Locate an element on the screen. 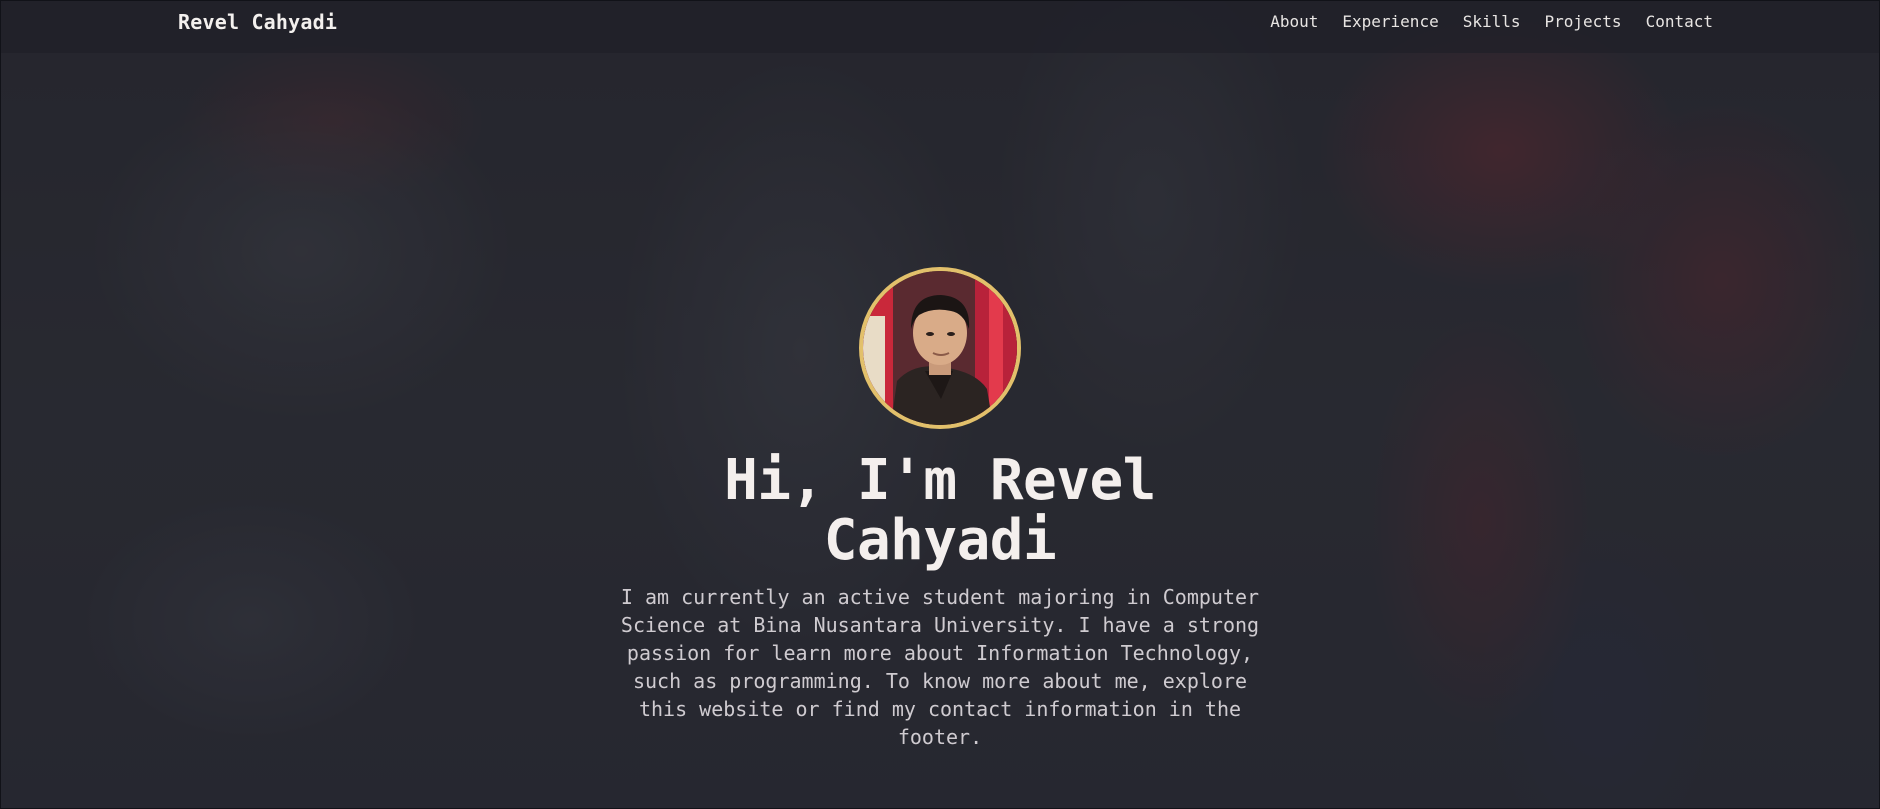 The image size is (1880, 809). nav-link-about: About is located at coordinates (1294, 21).